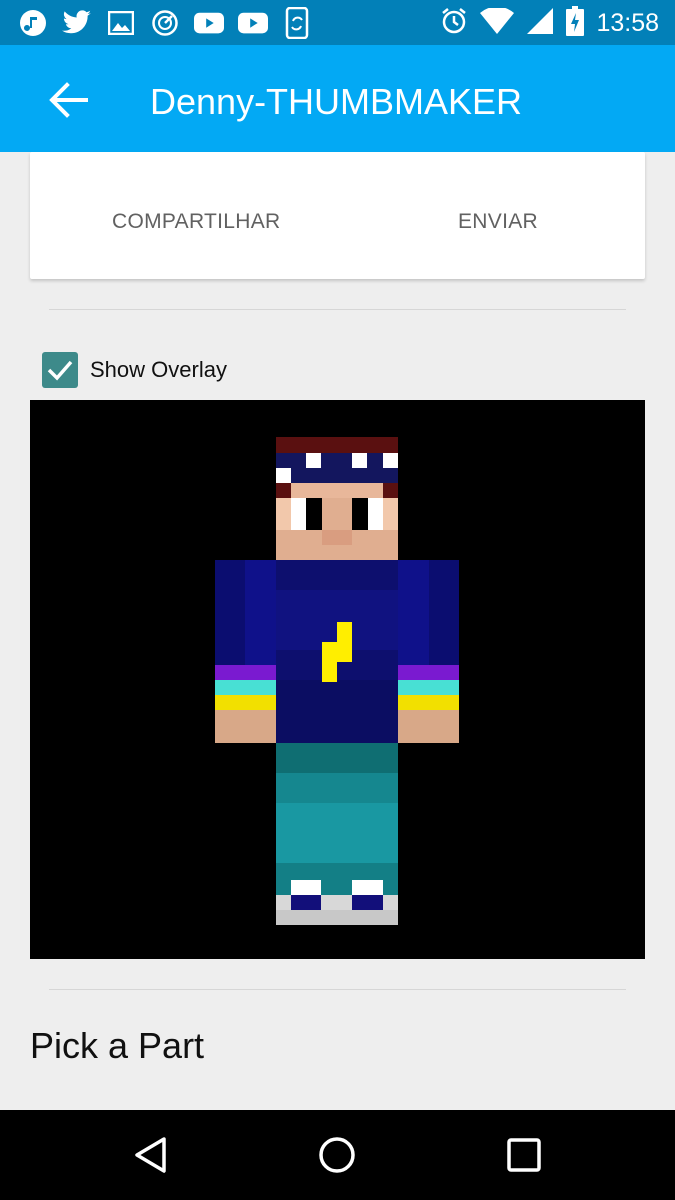  What do you see at coordinates (121, 23) in the screenshot?
I see `image-icon` at bounding box center [121, 23].